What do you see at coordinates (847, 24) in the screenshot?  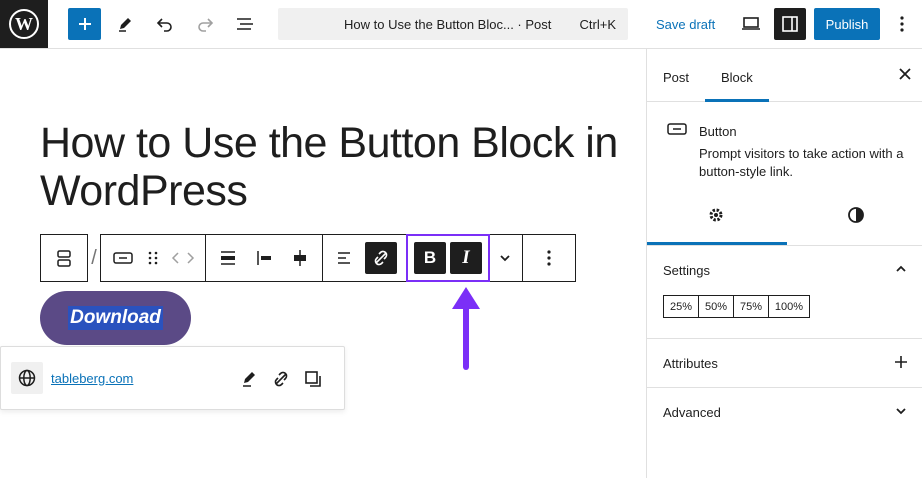 I see `publish-button: Publish` at bounding box center [847, 24].